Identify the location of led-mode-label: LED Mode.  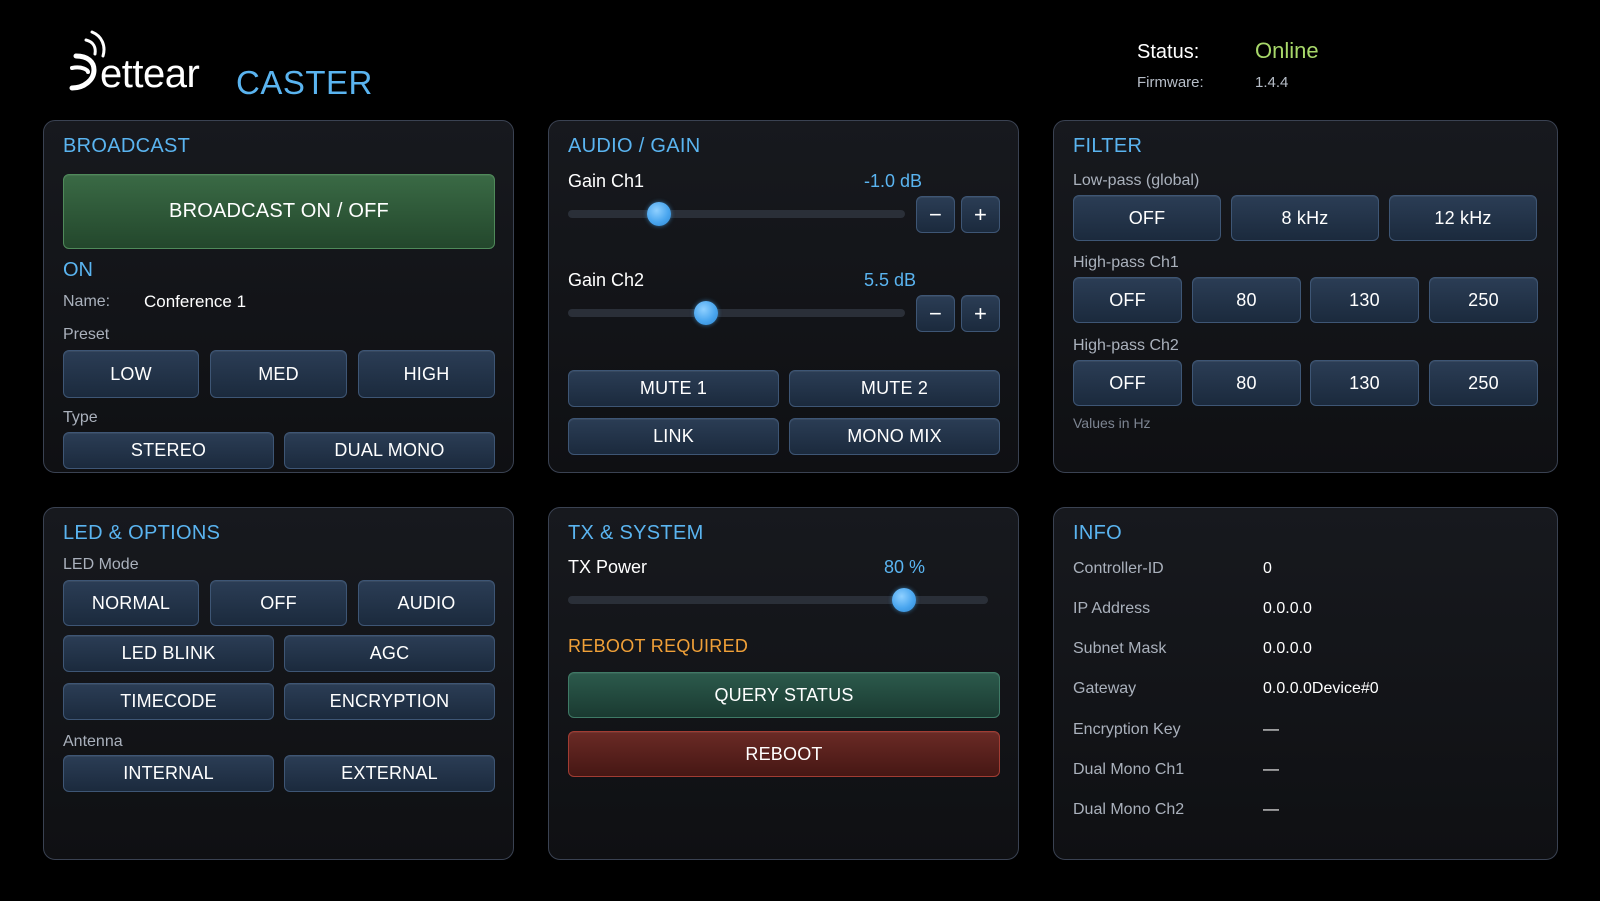
(101, 564).